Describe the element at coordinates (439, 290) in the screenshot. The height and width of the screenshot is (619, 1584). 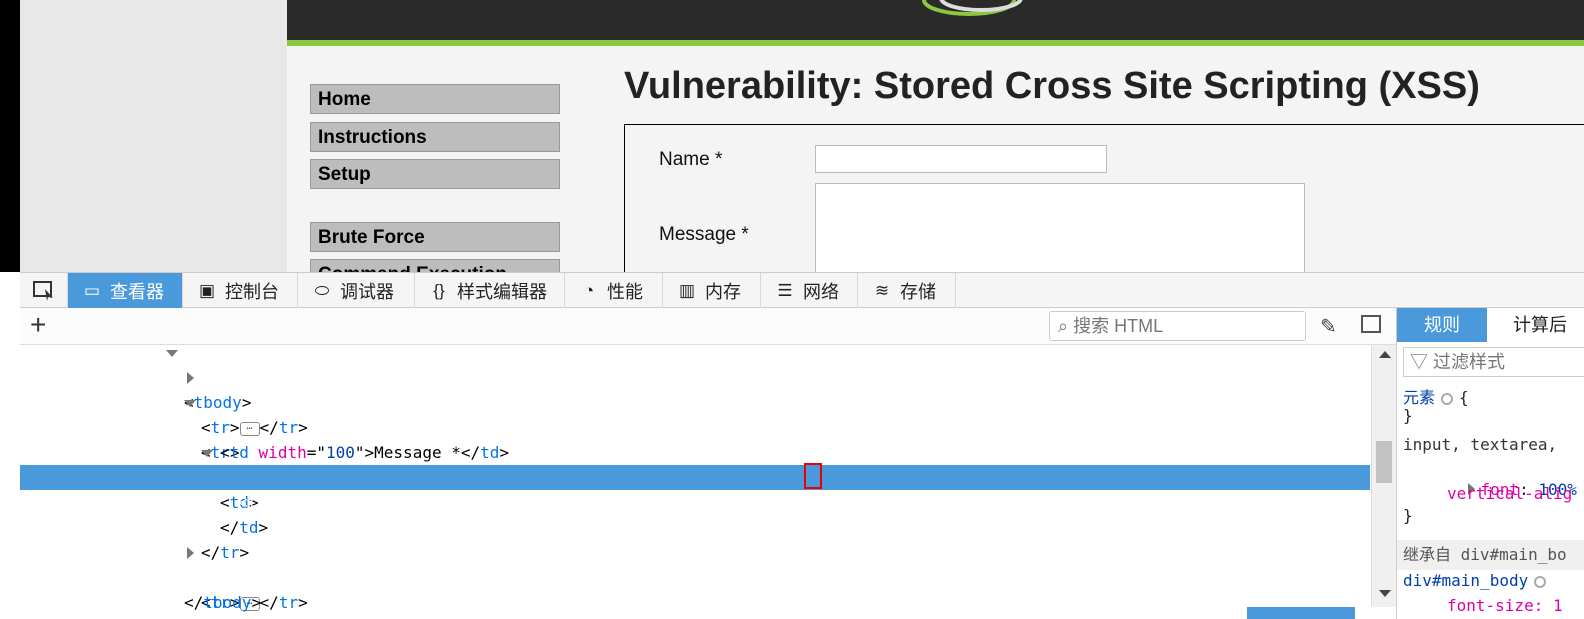
I see `style-editor-icon: {}` at that location.